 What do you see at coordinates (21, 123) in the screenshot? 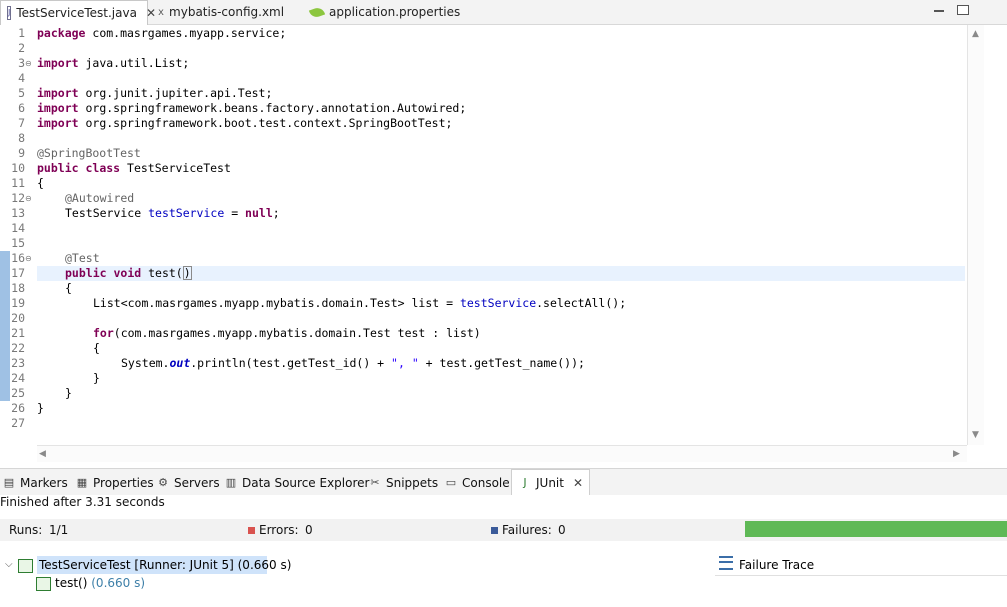
I see `line-number: 7` at bounding box center [21, 123].